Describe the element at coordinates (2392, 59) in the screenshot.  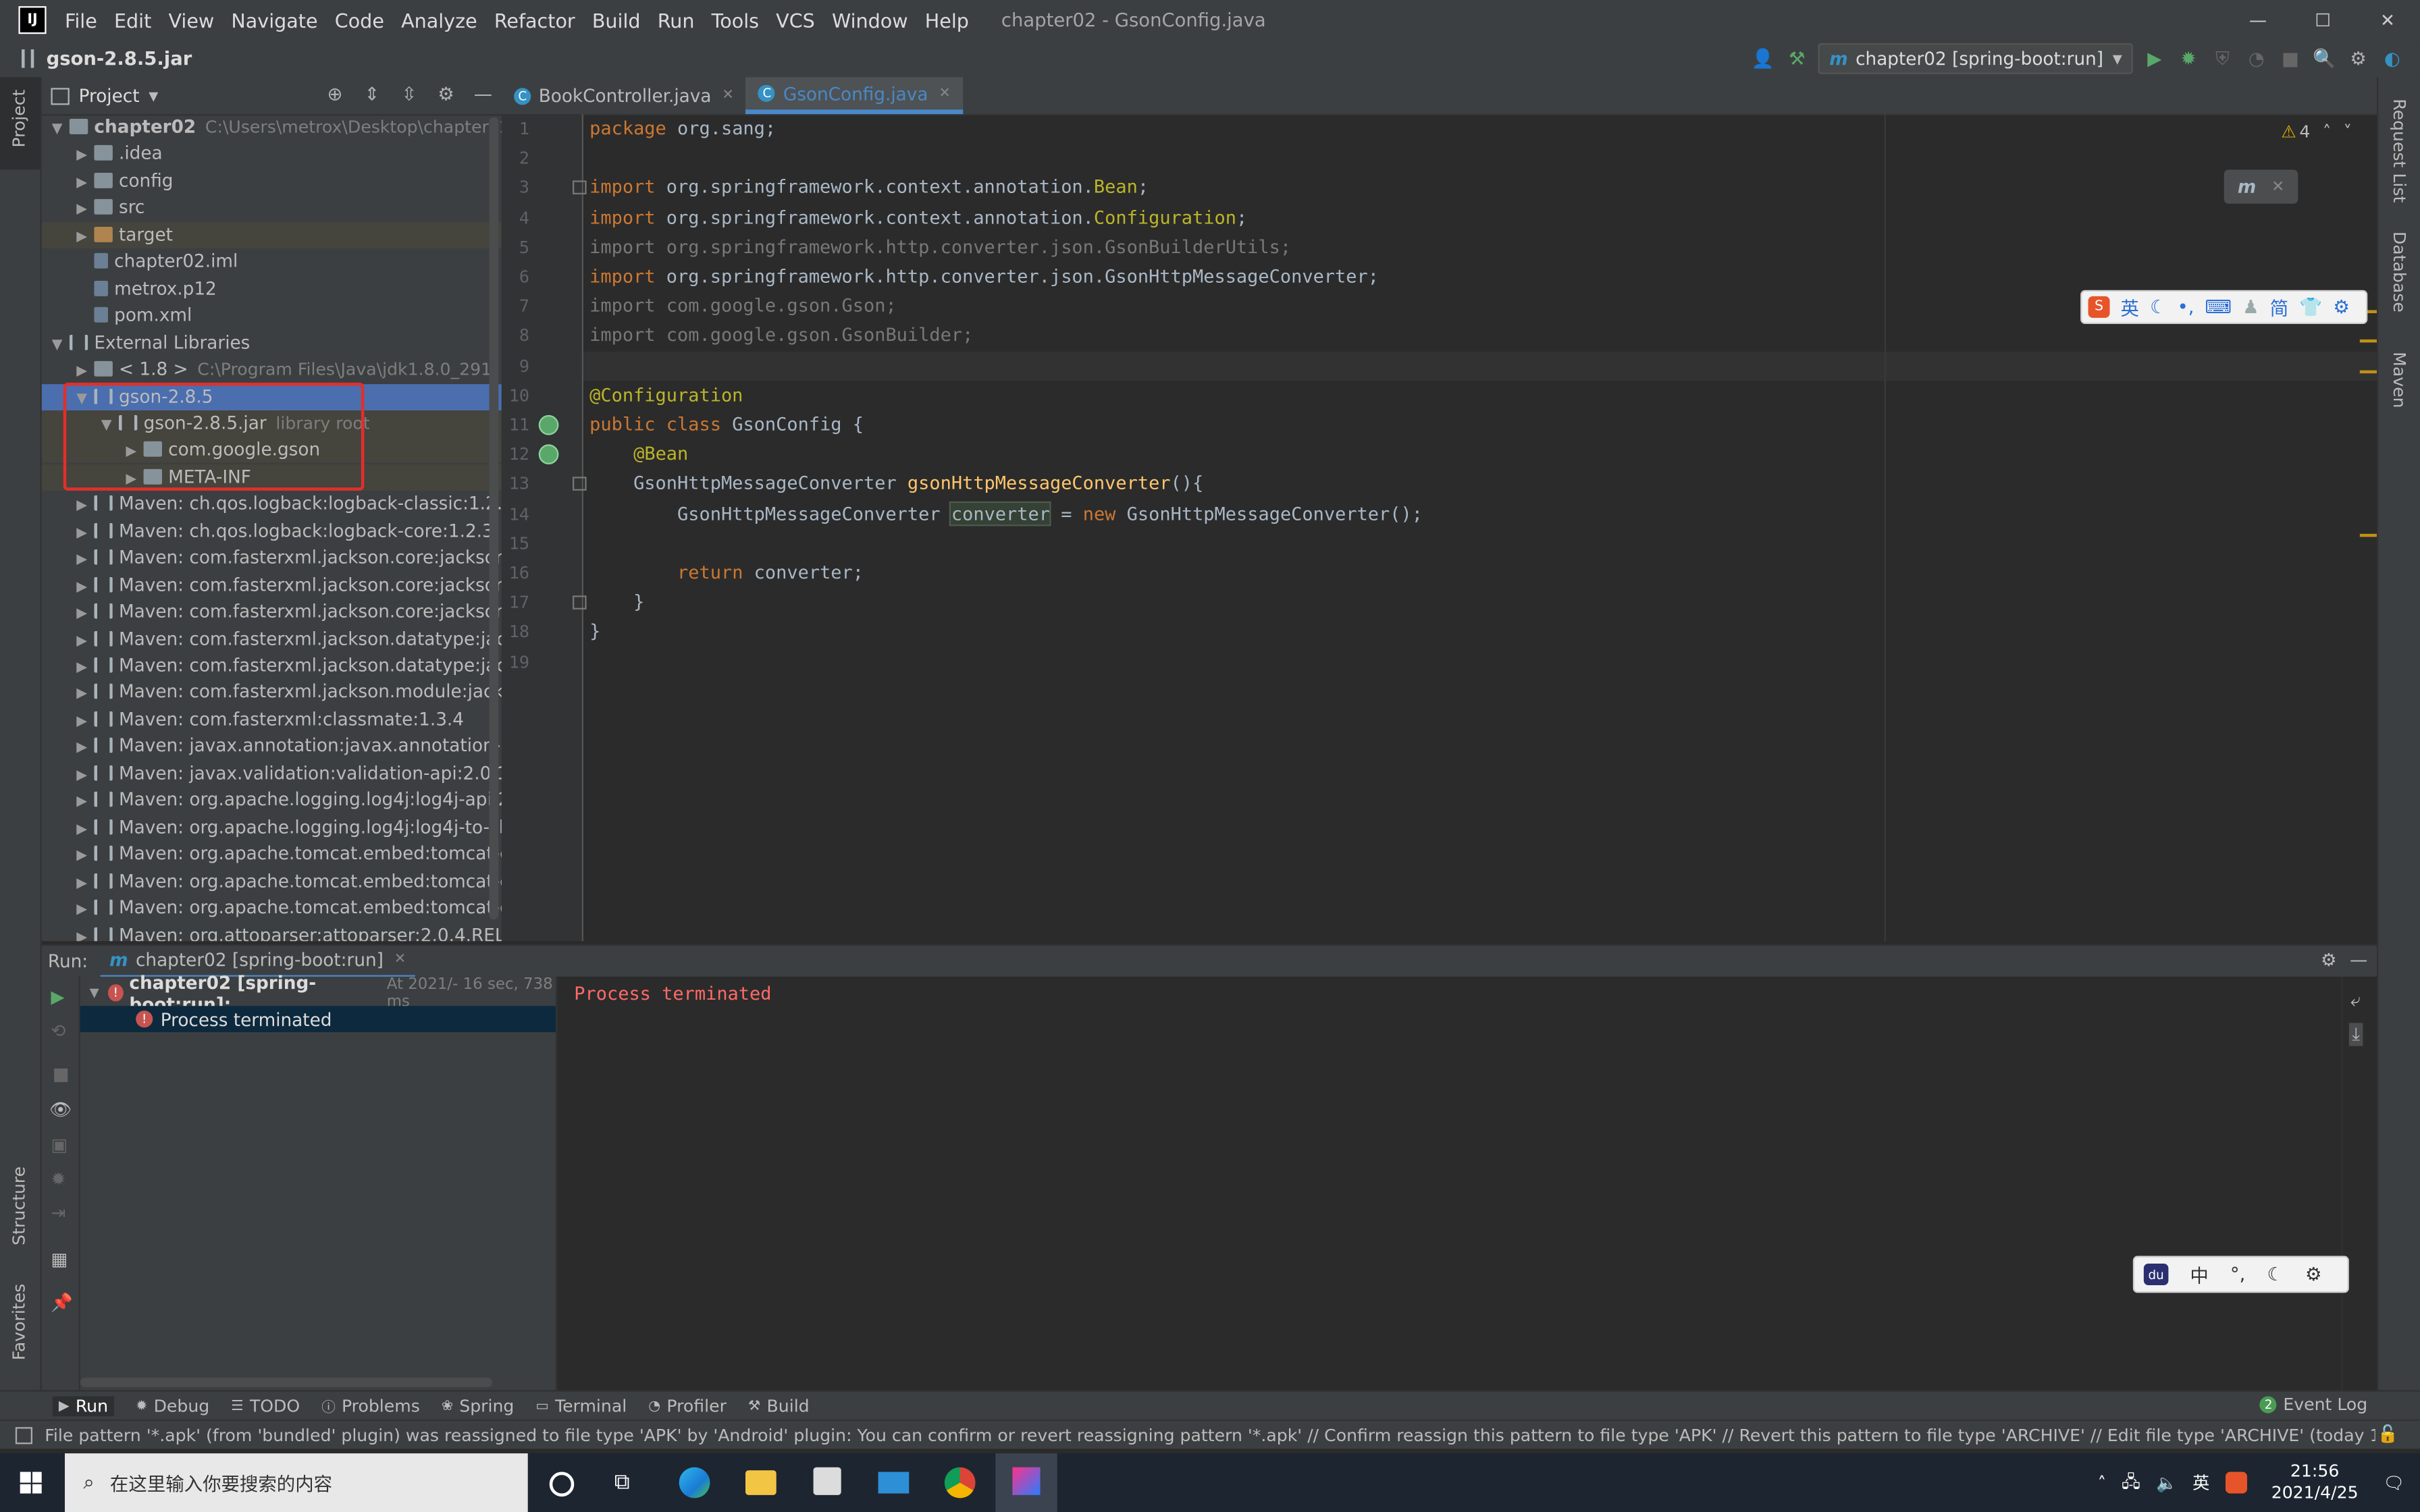
I see `plugin-icon: ◐` at that location.